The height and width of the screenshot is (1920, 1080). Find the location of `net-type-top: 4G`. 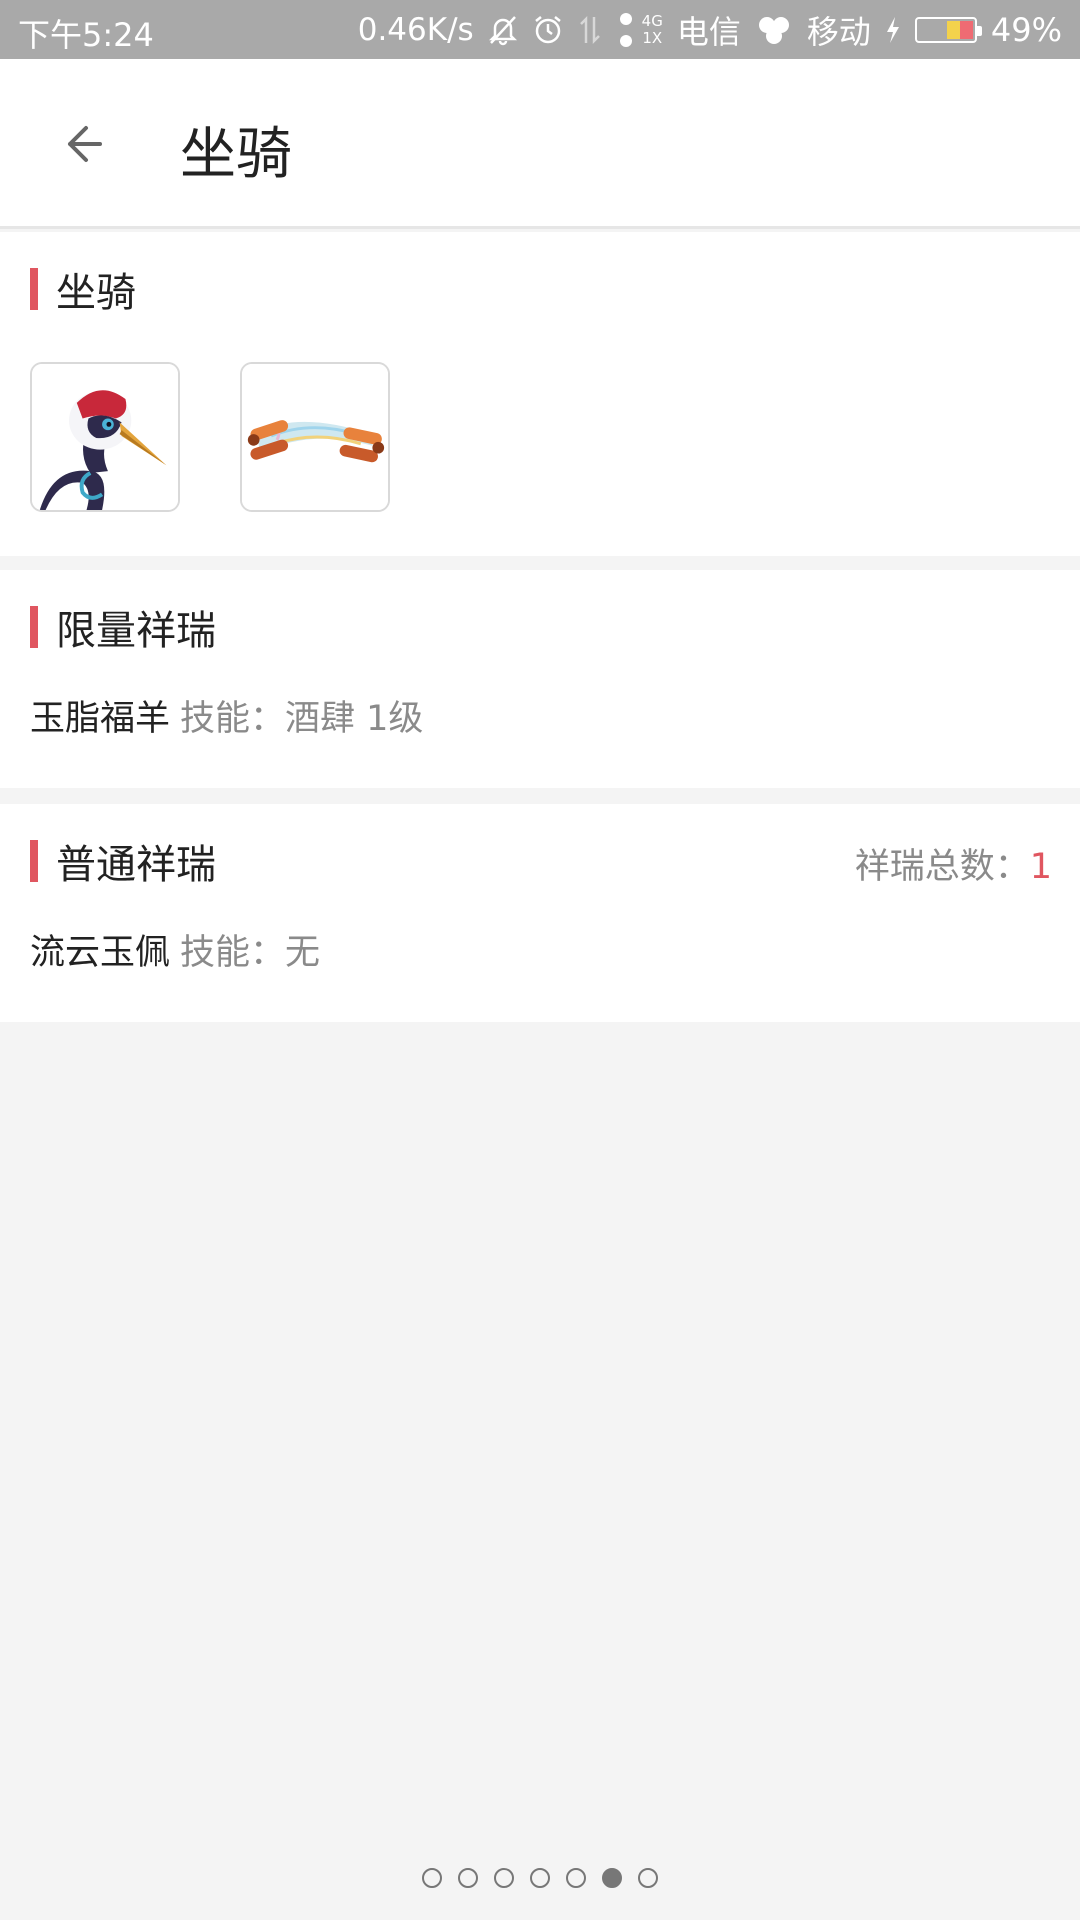

net-type-top: 4G is located at coordinates (652, 20).